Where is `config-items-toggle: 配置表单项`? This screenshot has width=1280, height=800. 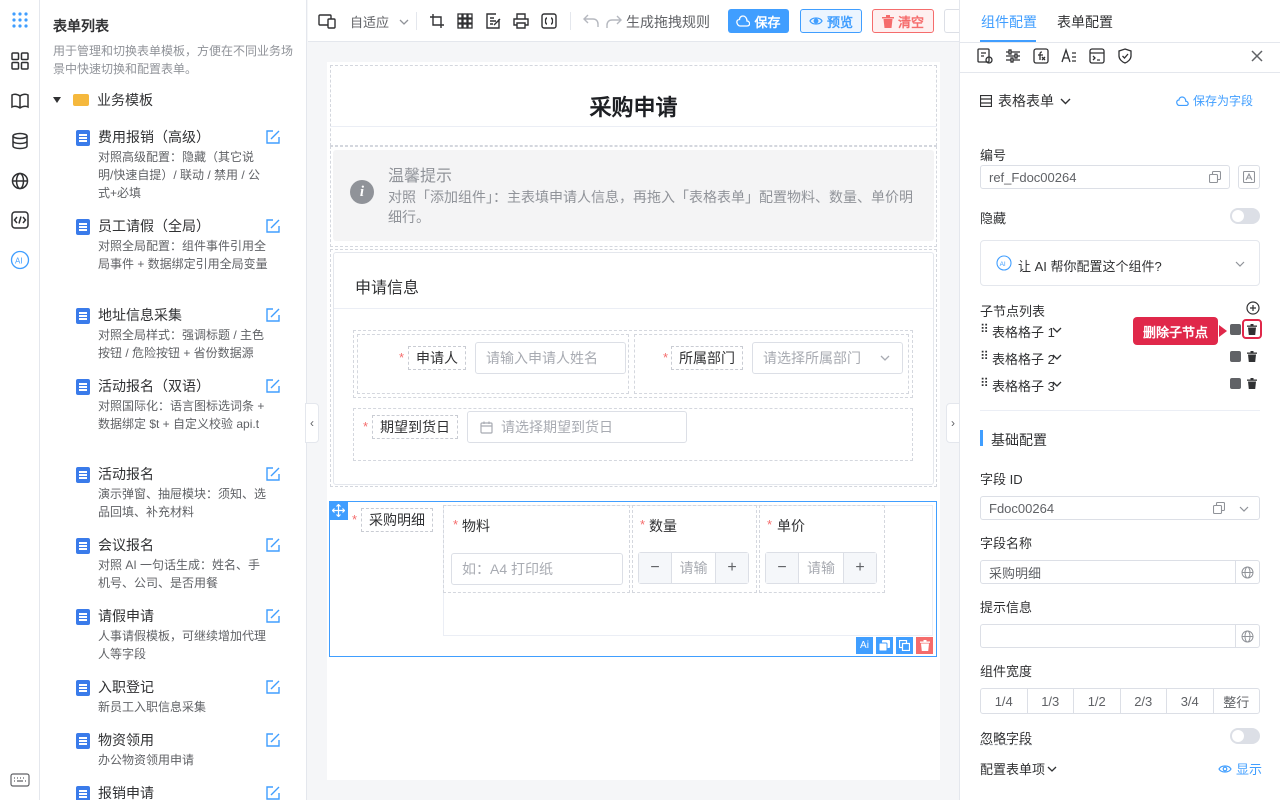
config-items-toggle: 配置表单项 is located at coordinates (1018, 768).